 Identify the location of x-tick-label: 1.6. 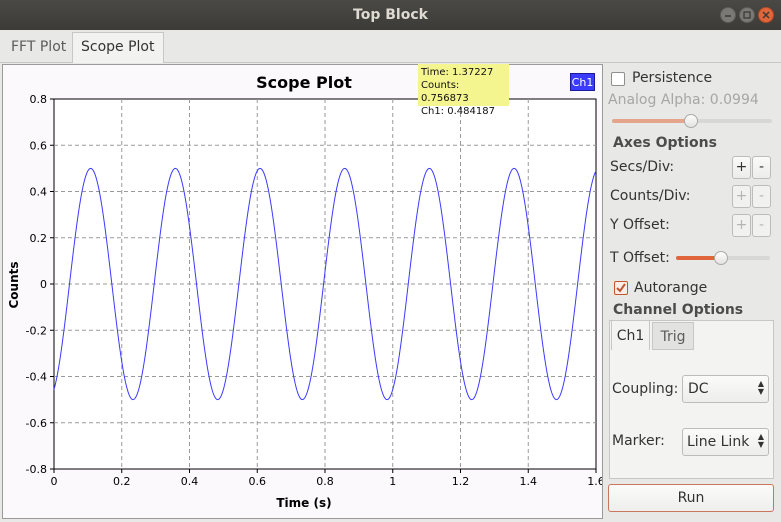
(594, 481).